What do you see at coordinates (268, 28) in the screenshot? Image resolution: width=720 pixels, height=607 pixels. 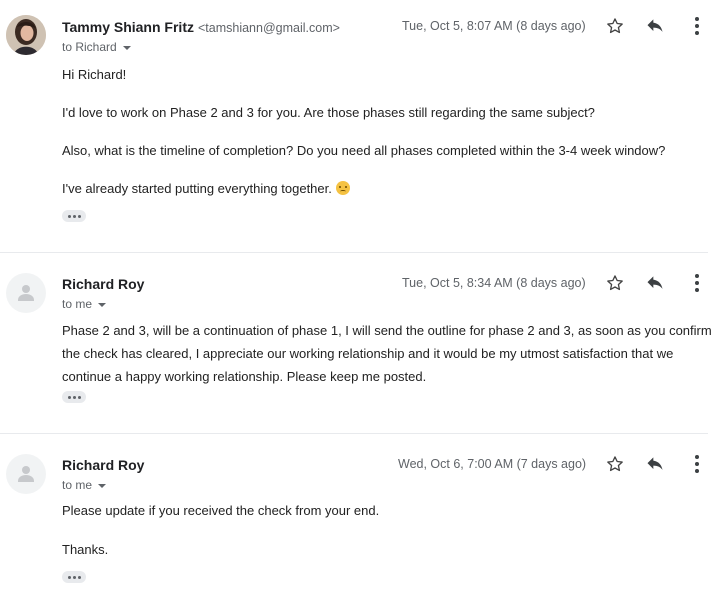 I see `sender-email: <tamshiann@gmail.com>` at bounding box center [268, 28].